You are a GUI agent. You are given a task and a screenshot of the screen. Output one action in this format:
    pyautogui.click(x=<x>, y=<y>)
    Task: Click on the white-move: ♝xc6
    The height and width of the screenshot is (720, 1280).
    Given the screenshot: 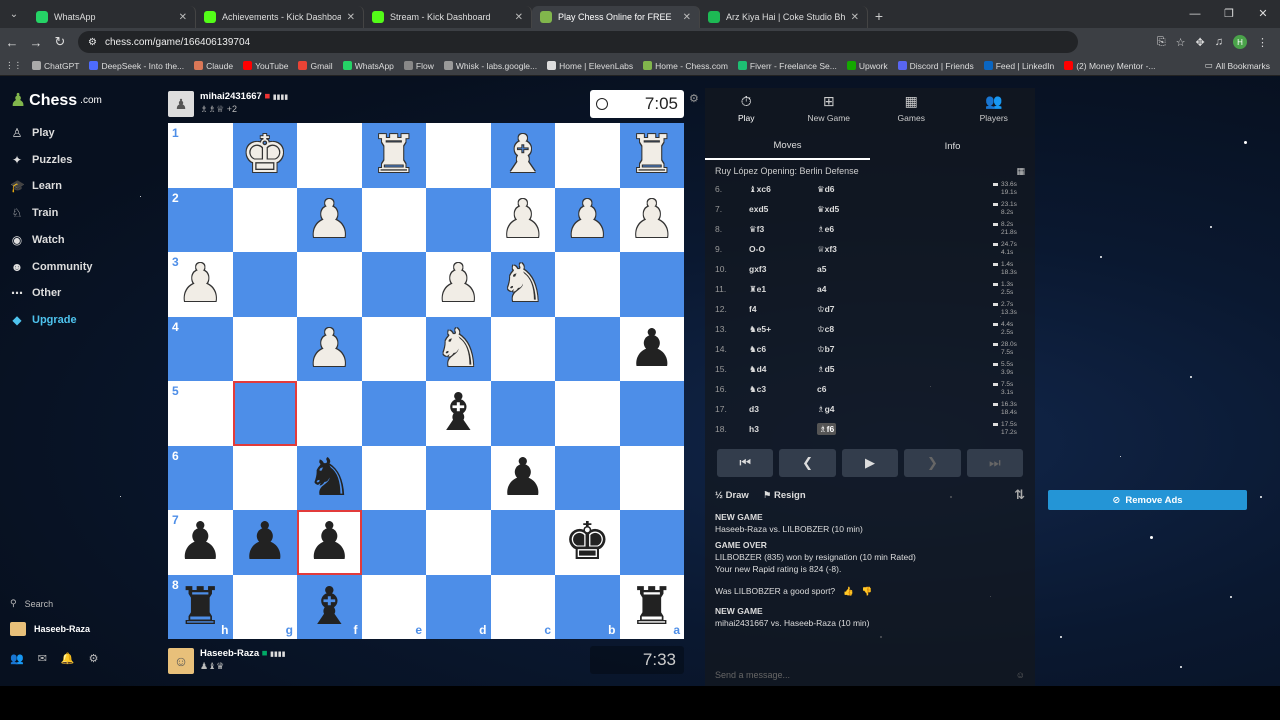 What is the action you would take?
    pyautogui.click(x=783, y=189)
    